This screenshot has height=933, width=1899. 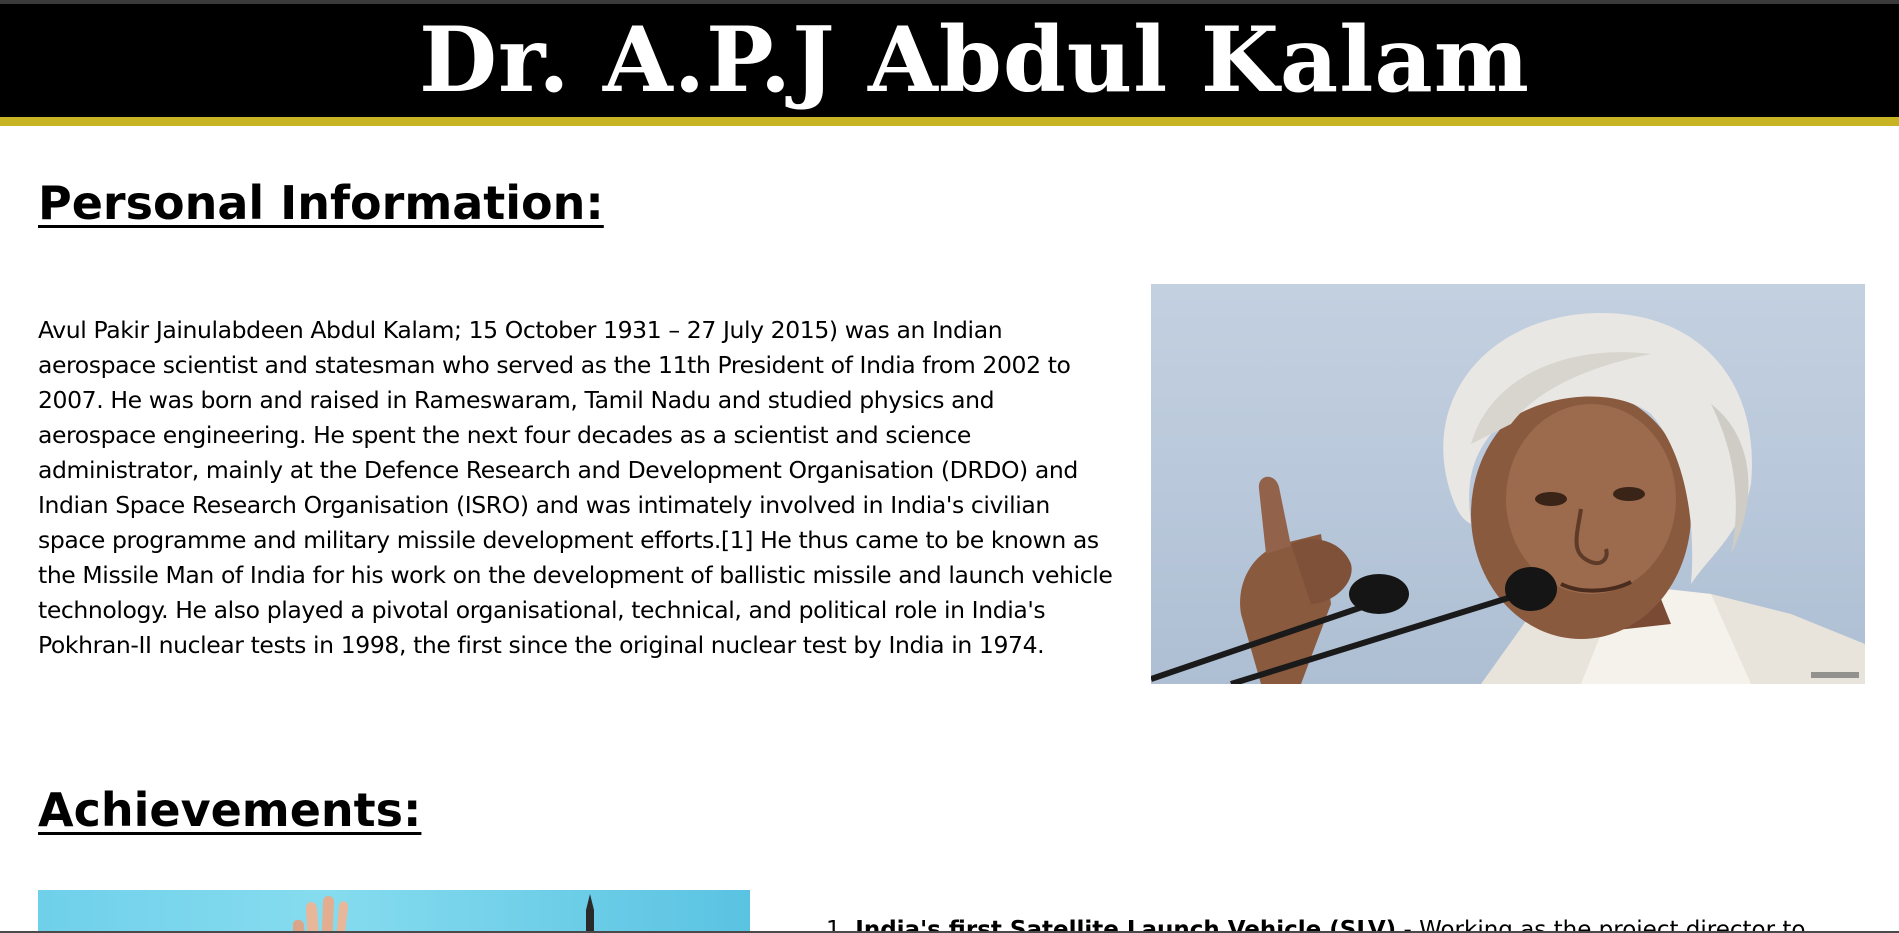 I want to click on page-title: Dr. A.P.J Abdul Kalam, so click(x=974, y=60).